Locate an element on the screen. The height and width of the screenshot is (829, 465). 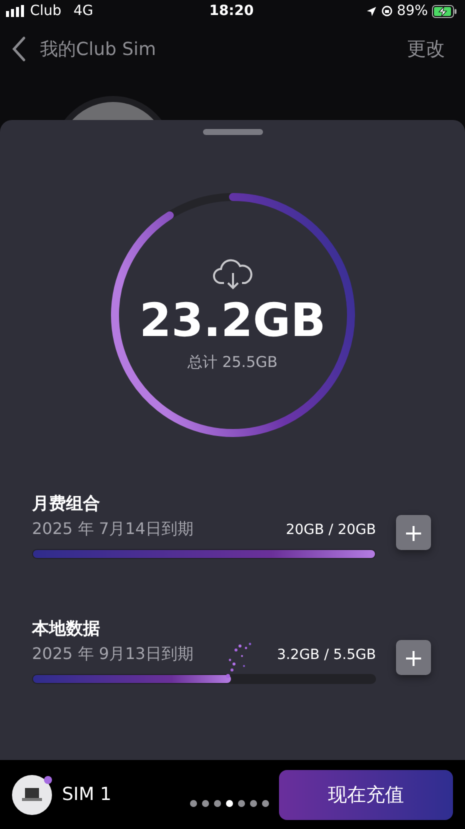
sim-name: SIM 1 is located at coordinates (87, 794).